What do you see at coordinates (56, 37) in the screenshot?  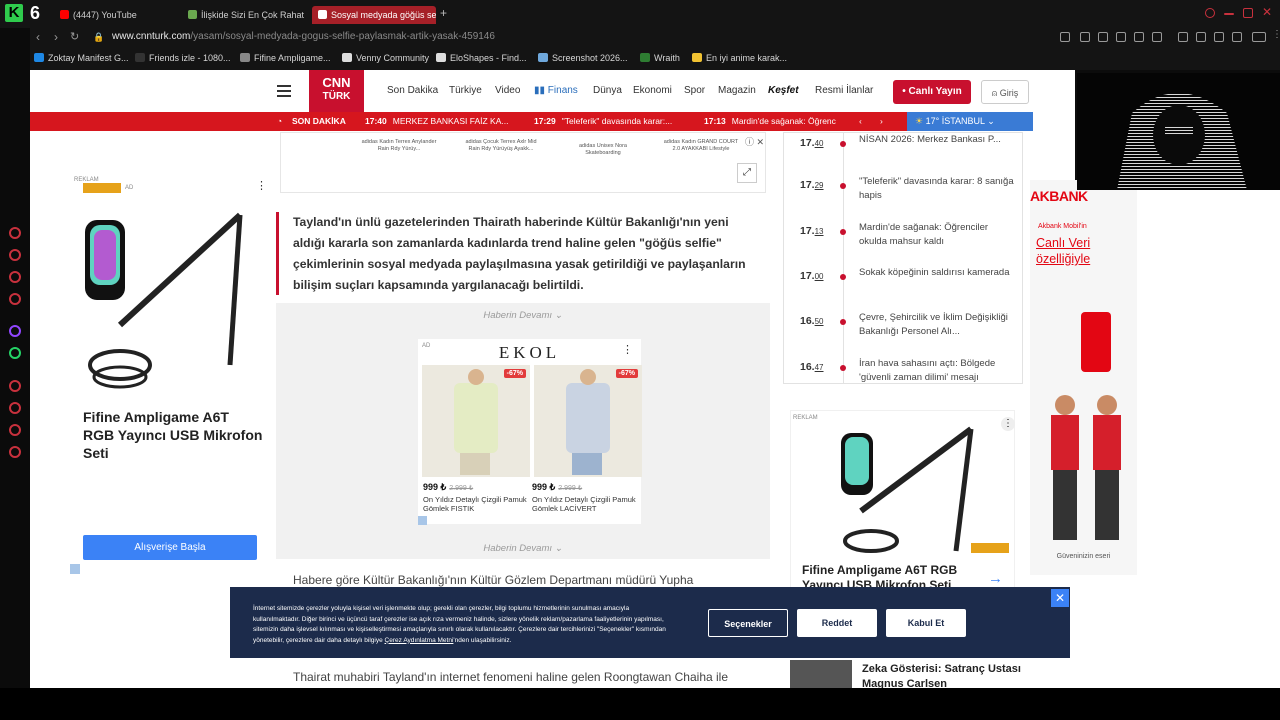 I see `forward-button: ›` at bounding box center [56, 37].